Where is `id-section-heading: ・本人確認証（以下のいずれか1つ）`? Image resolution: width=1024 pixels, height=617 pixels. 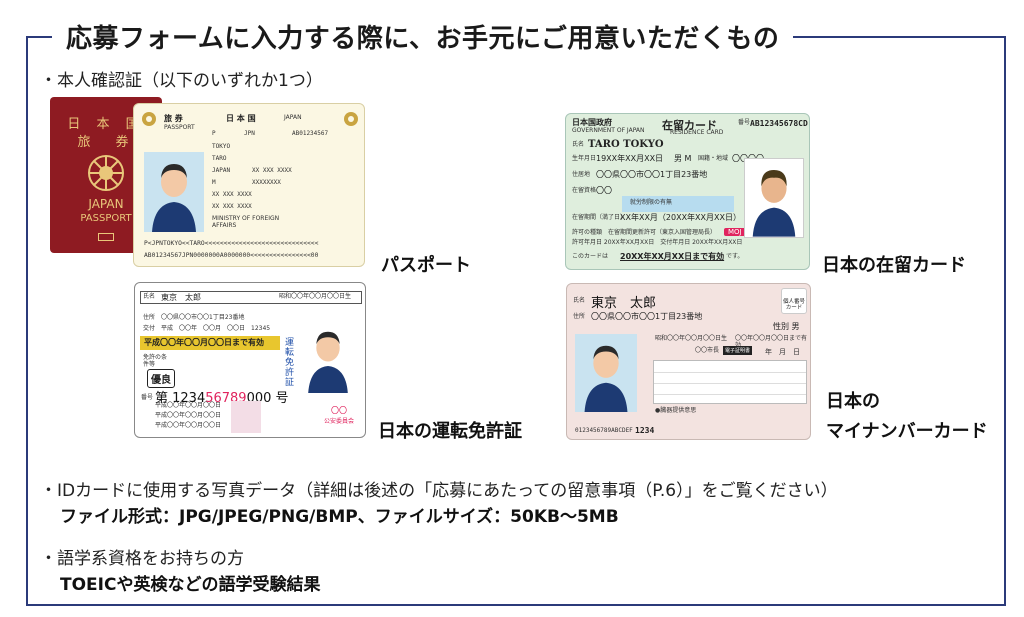
id-section-heading: ・本人確認証（以下のいずれか1つ） is located at coordinates (181, 81).